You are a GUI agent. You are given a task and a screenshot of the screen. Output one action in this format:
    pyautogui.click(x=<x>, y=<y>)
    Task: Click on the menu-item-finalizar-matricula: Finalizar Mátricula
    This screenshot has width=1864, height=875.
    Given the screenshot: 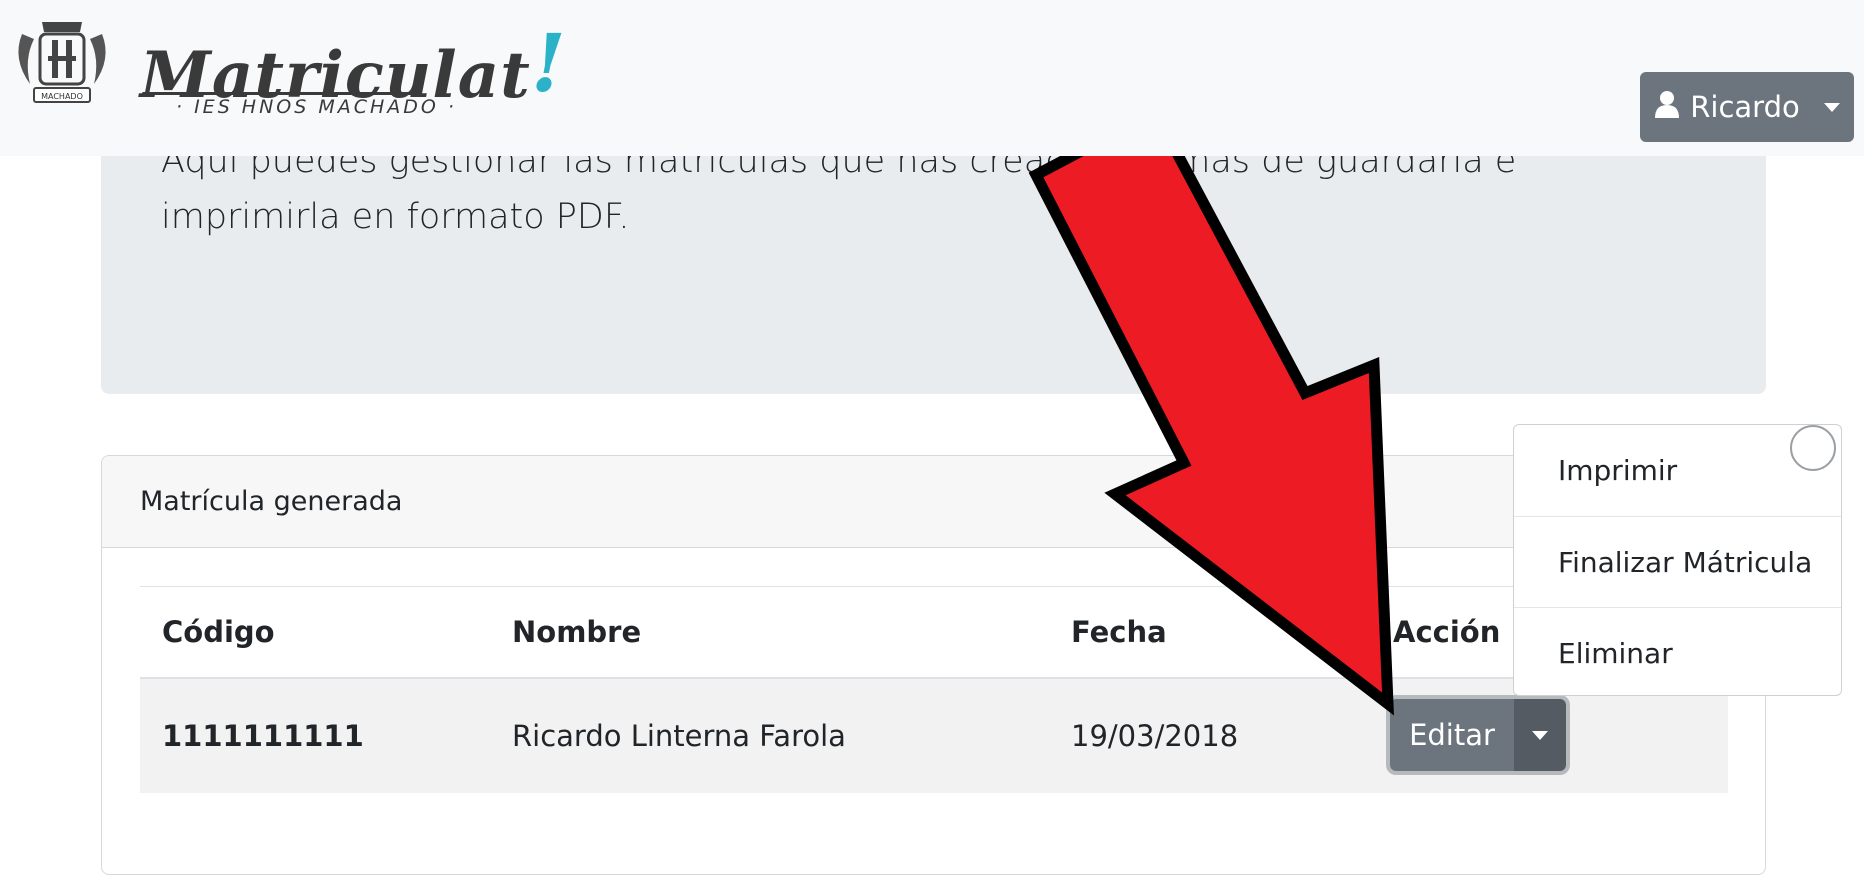 What is the action you would take?
    pyautogui.click(x=1677, y=561)
    